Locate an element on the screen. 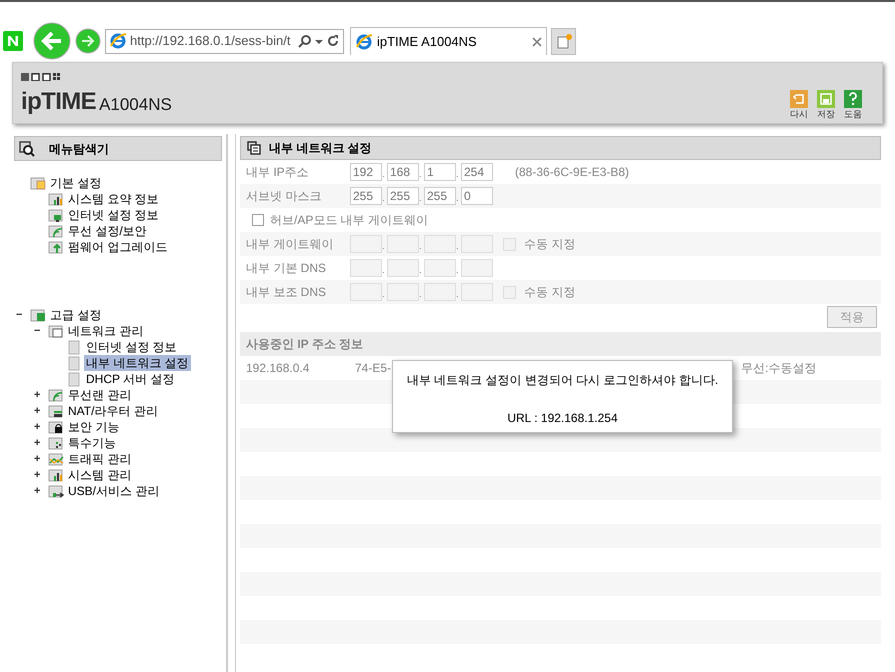  tree-item: 무선랜 관리 is located at coordinates (100, 395).